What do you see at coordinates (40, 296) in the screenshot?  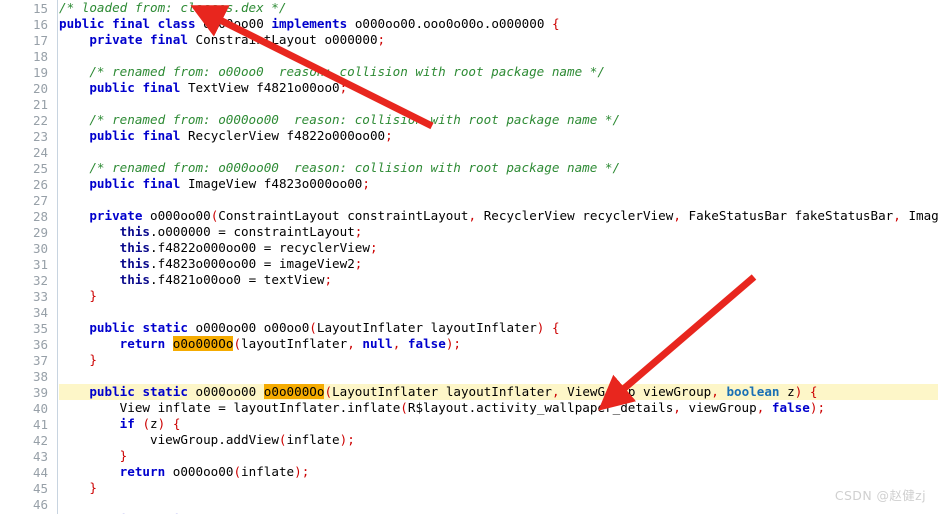 I see `line-number: 33` at bounding box center [40, 296].